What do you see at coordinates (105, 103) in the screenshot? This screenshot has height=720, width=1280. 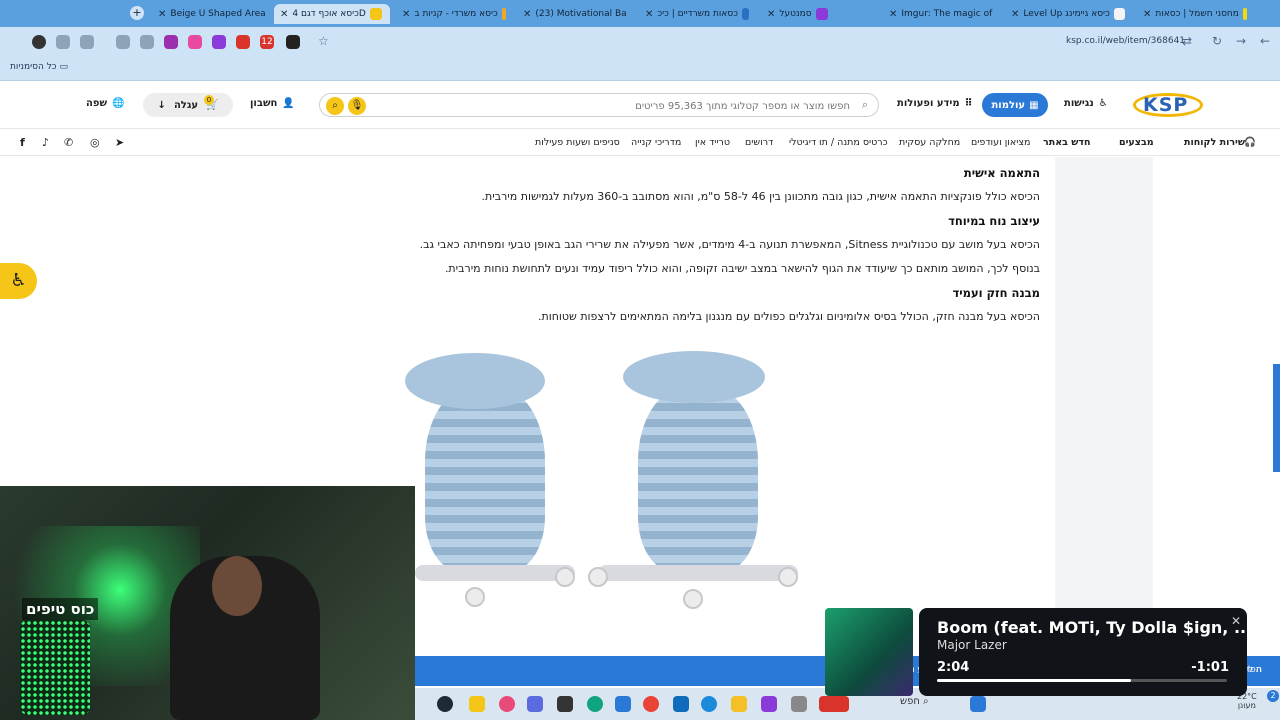 I see `language-link: שפה 🌐` at bounding box center [105, 103].